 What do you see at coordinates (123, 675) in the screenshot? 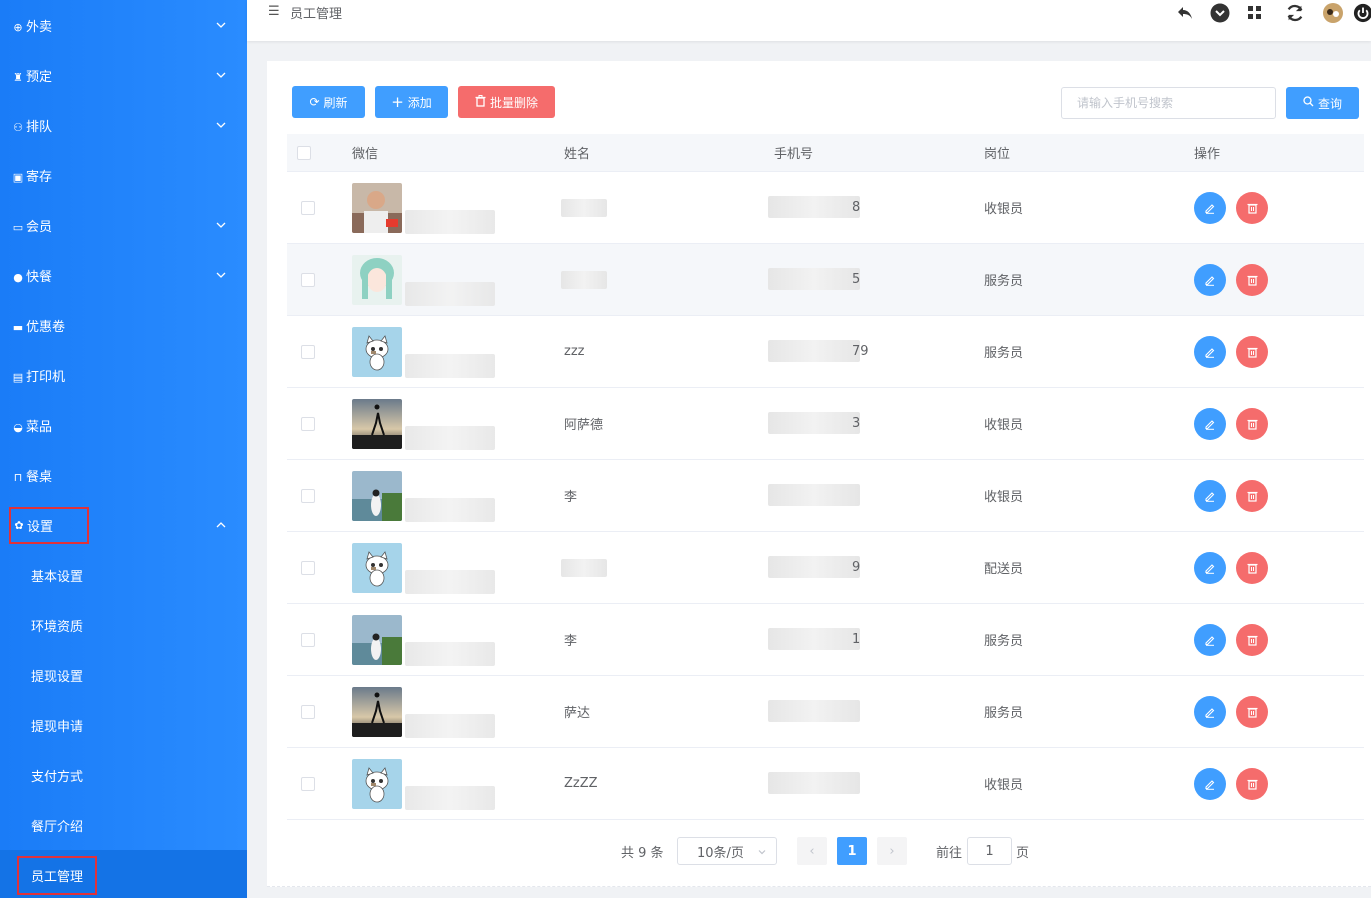
I see `submenu-item-2: 提现设置` at bounding box center [123, 675].